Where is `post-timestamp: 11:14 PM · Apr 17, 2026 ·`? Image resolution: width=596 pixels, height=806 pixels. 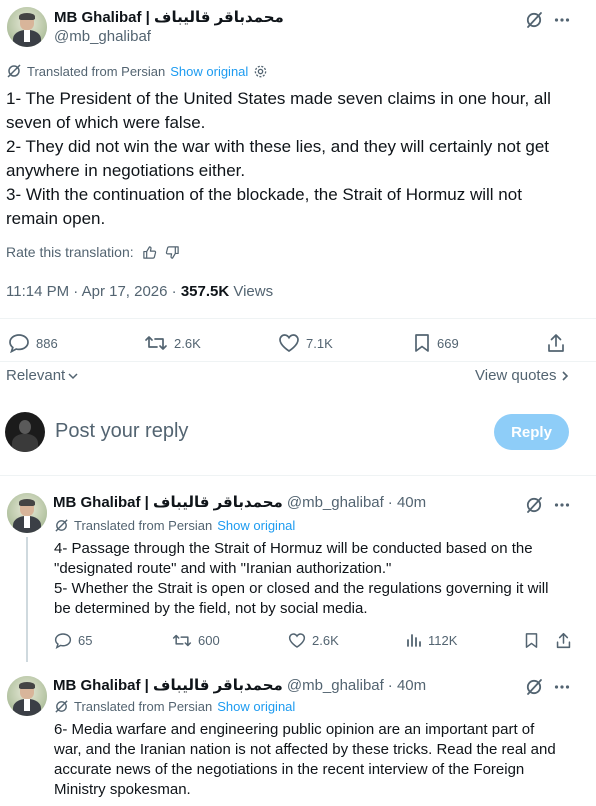
post-timestamp: 11:14 PM · Apr 17, 2026 · is located at coordinates (93, 291).